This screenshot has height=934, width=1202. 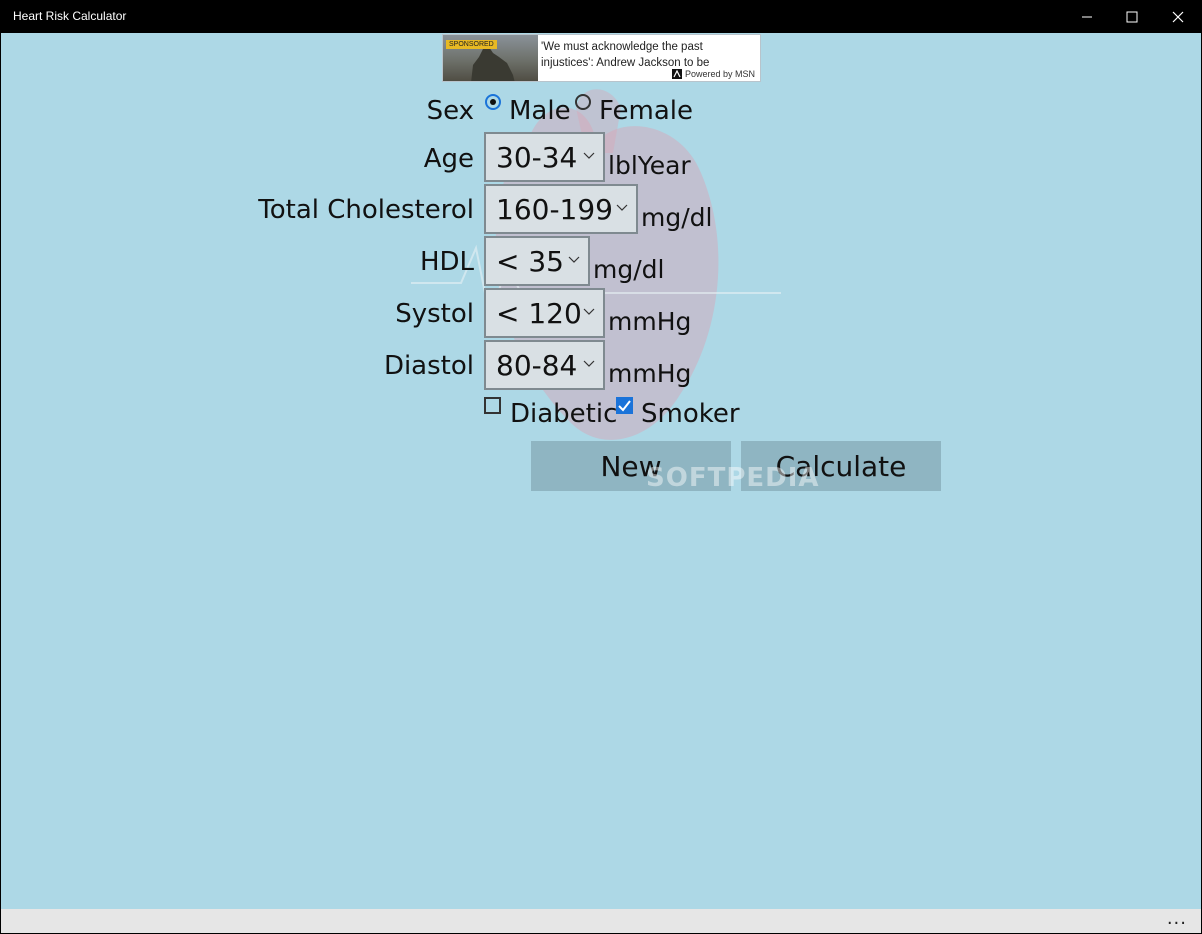 I want to click on hdl-label: HDL, so click(x=446, y=262).